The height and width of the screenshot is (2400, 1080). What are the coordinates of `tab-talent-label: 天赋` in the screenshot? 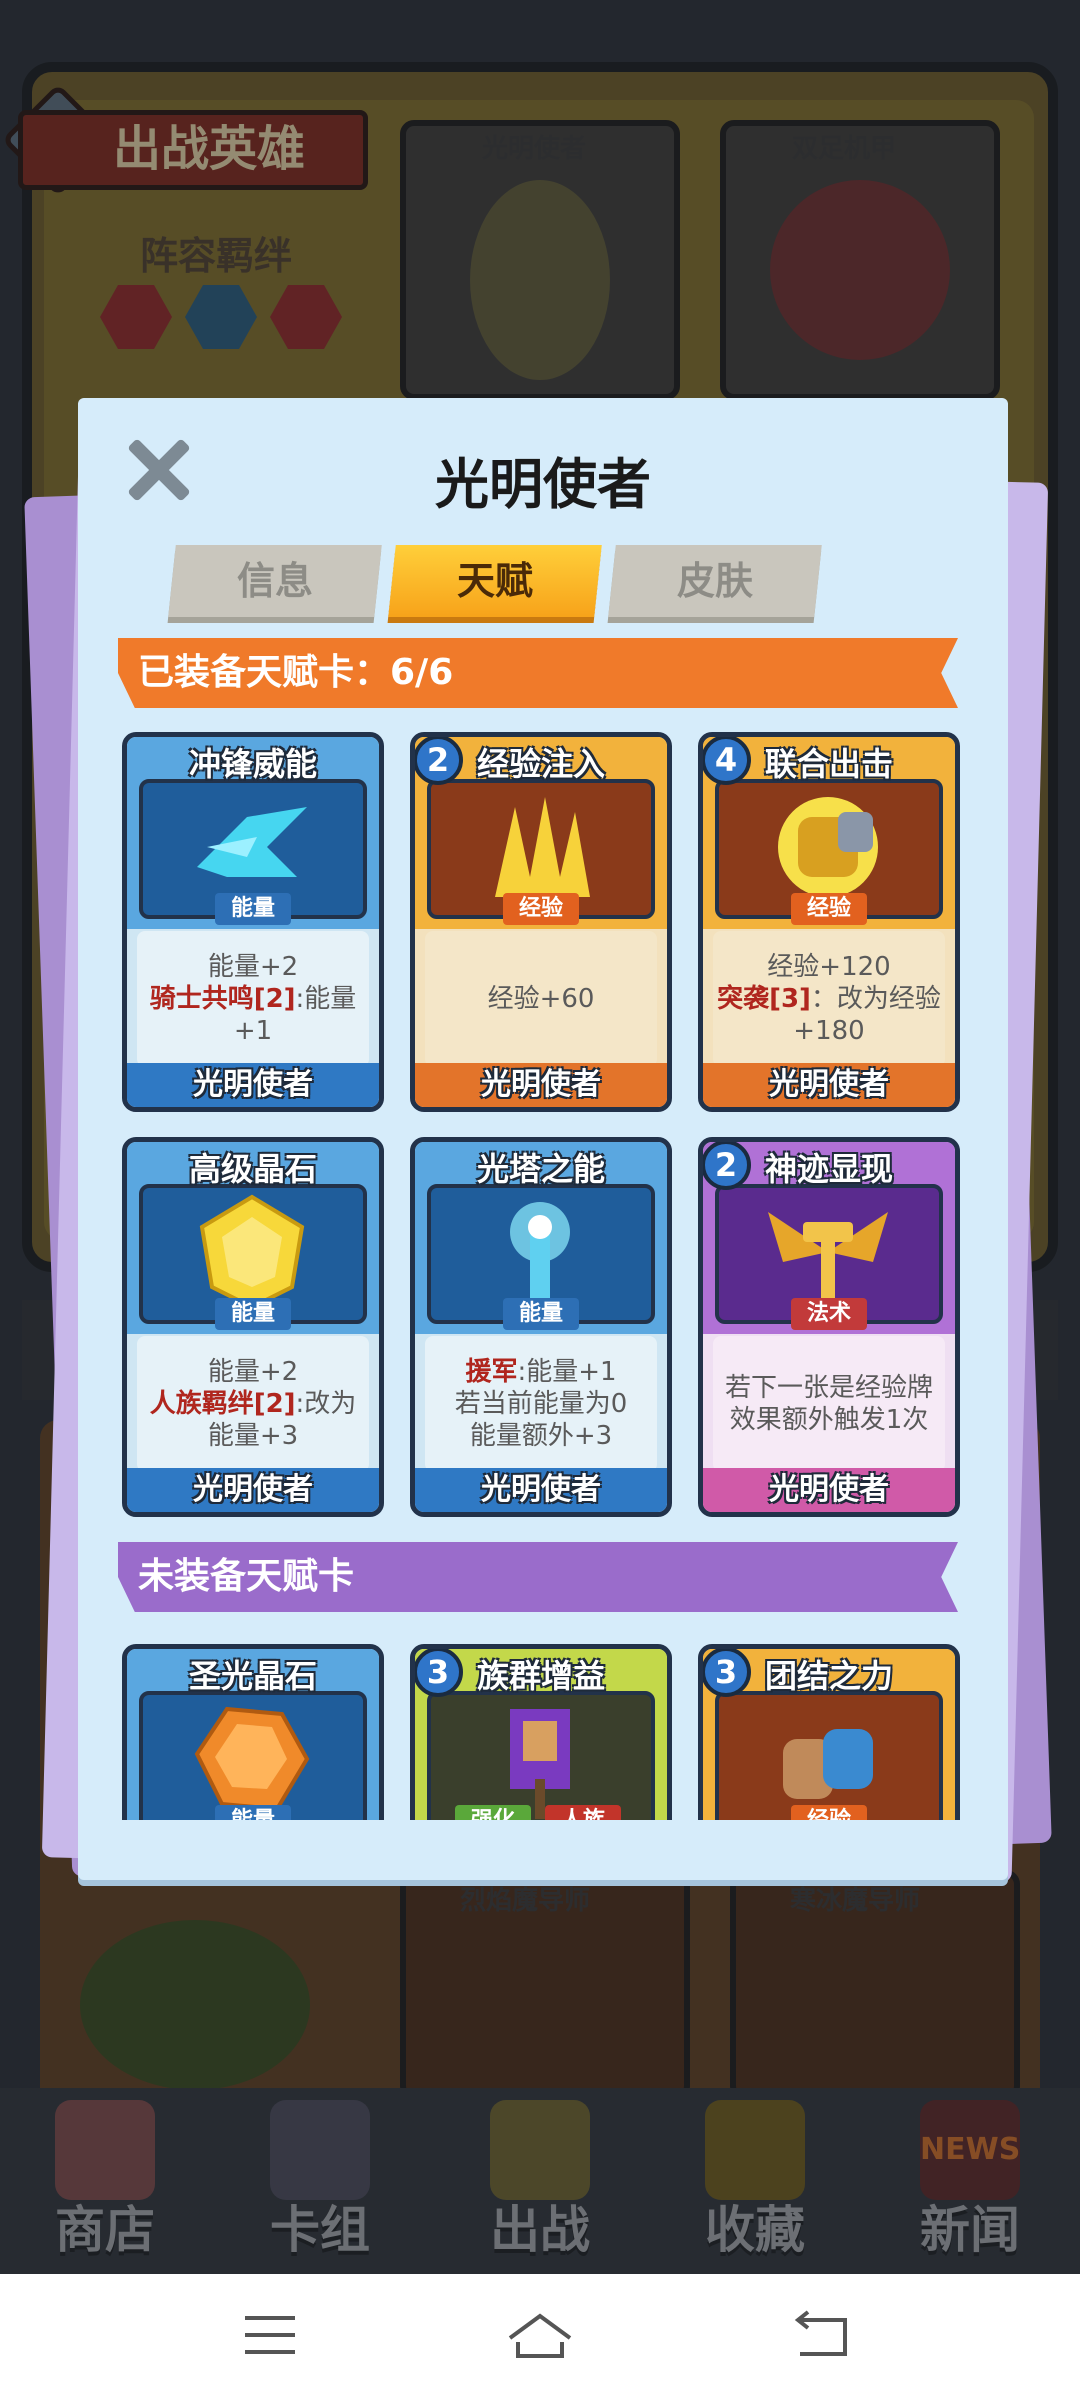 It's located at (494, 581).